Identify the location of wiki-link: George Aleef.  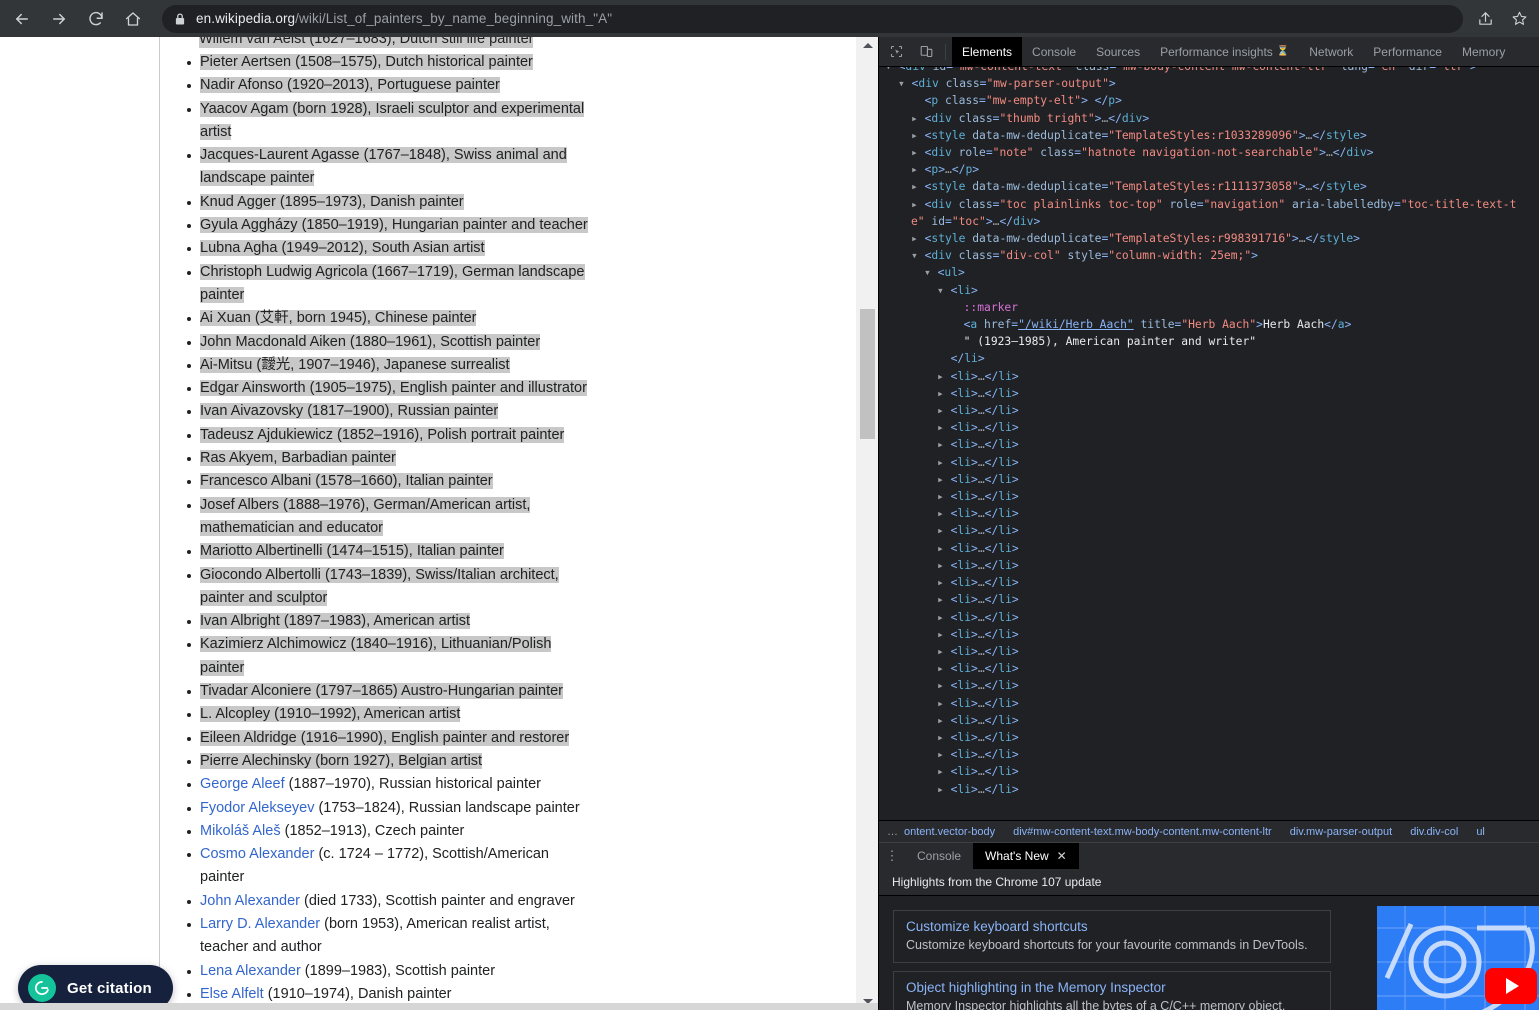
(242, 784).